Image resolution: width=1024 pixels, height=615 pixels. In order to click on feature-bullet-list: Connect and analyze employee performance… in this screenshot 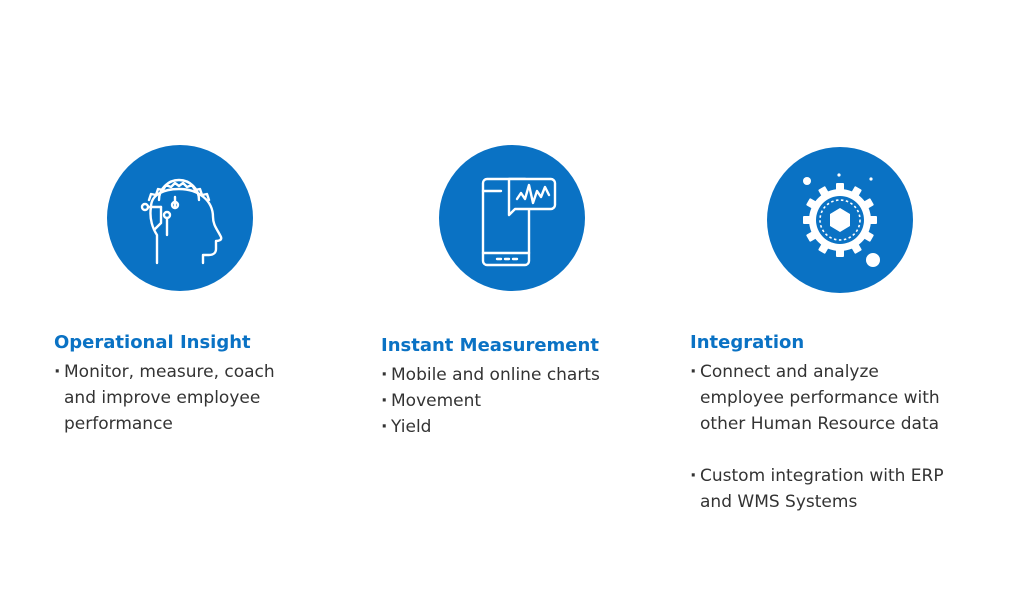, I will do `click(855, 437)`.